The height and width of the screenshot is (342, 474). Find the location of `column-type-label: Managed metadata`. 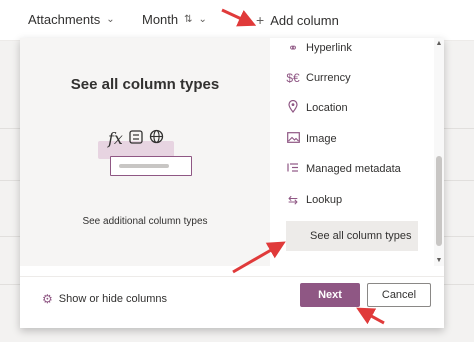

column-type-label: Managed metadata is located at coordinates (353, 169).